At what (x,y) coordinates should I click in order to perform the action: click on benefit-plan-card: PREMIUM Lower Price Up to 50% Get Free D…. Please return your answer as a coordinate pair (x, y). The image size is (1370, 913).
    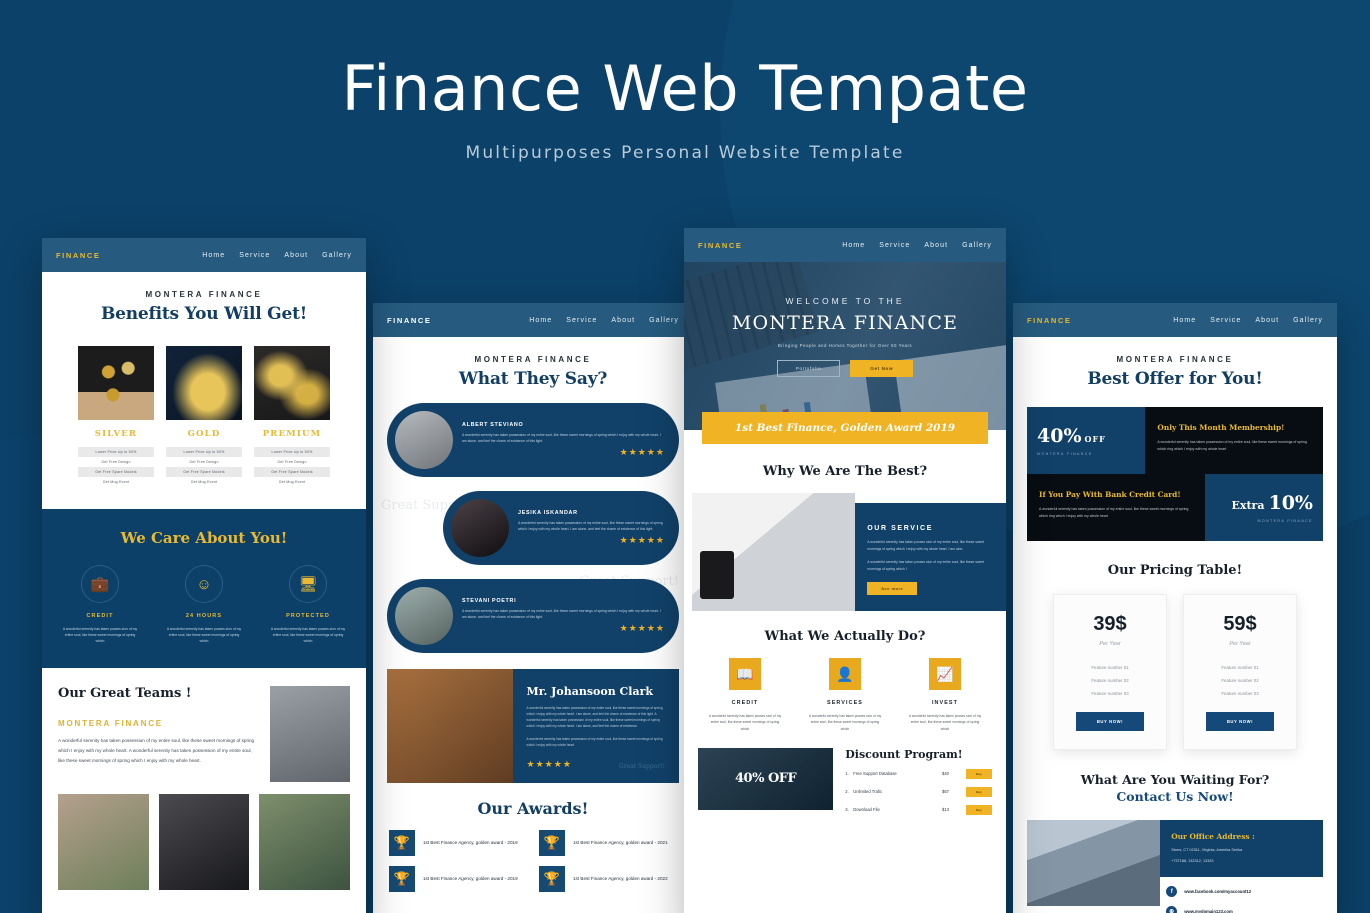
    Looking at the image, I should click on (292, 416).